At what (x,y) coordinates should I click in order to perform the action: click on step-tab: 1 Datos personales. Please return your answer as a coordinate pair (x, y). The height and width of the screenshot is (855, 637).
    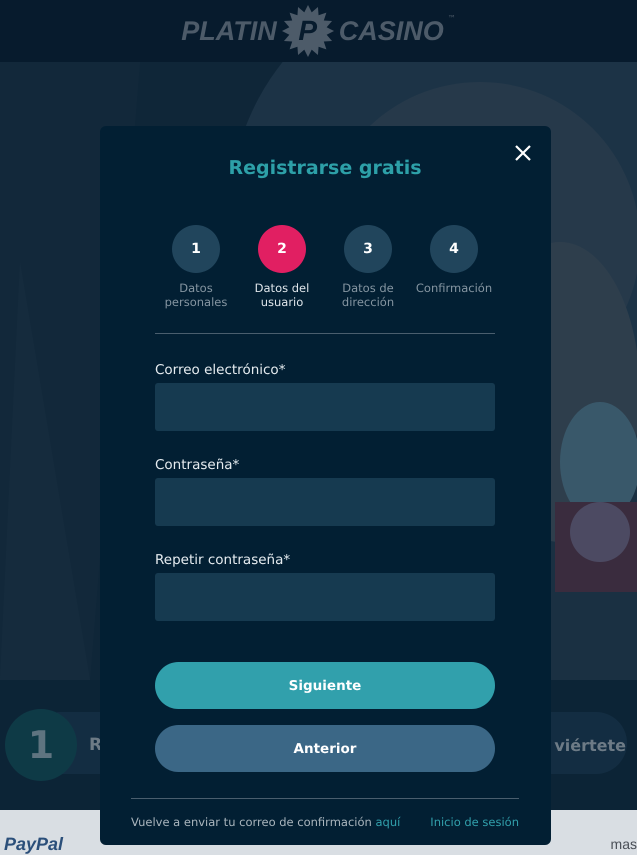
    Looking at the image, I should click on (196, 267).